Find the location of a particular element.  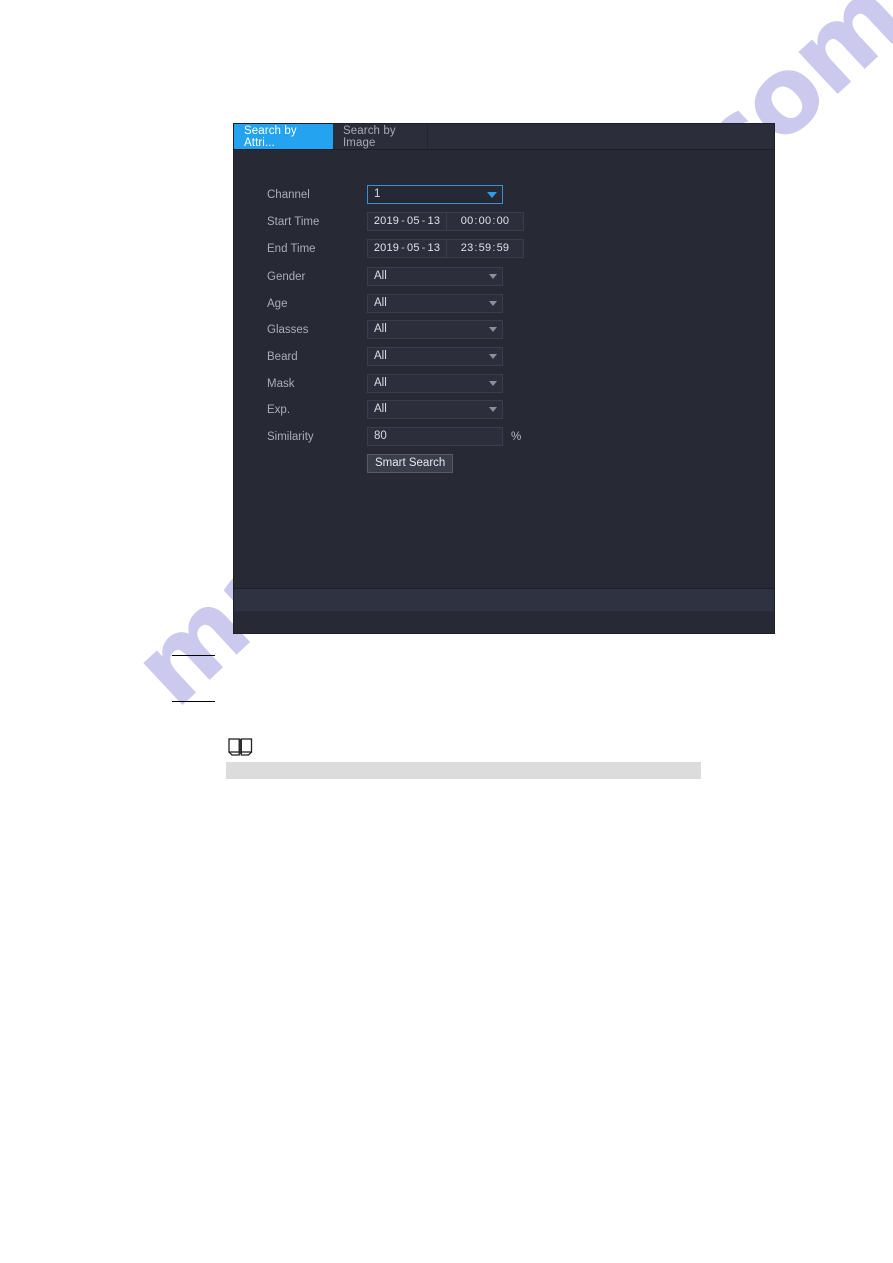

exp-value: All is located at coordinates (380, 409).